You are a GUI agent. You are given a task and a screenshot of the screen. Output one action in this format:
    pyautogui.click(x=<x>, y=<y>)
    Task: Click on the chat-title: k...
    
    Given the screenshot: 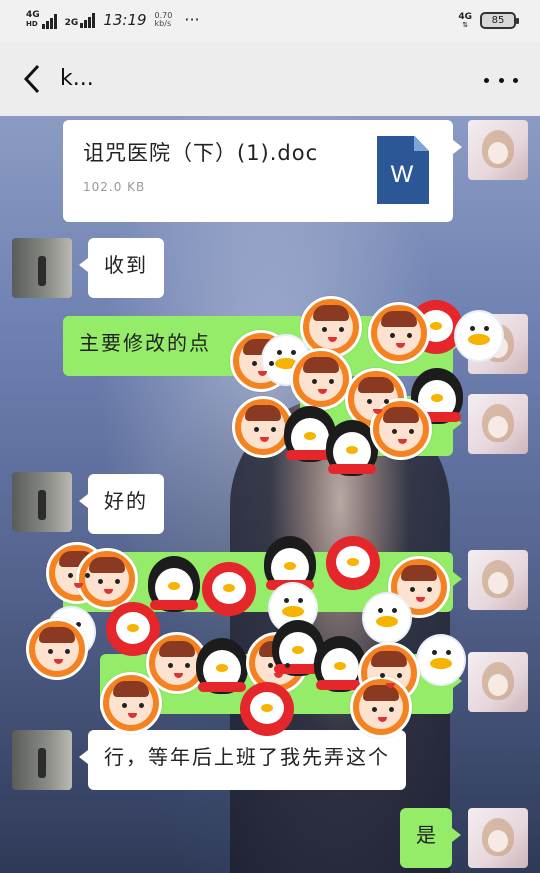 What is the action you would take?
    pyautogui.click(x=77, y=78)
    